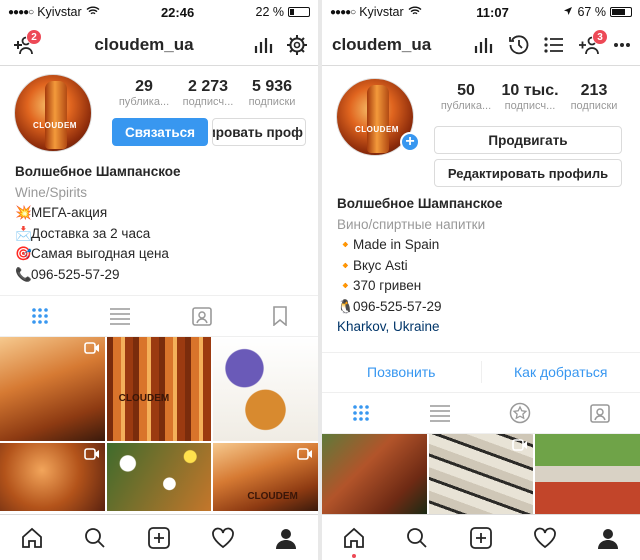 This screenshot has height=560, width=640. I want to click on promote-button: Продвигать, so click(528, 140).